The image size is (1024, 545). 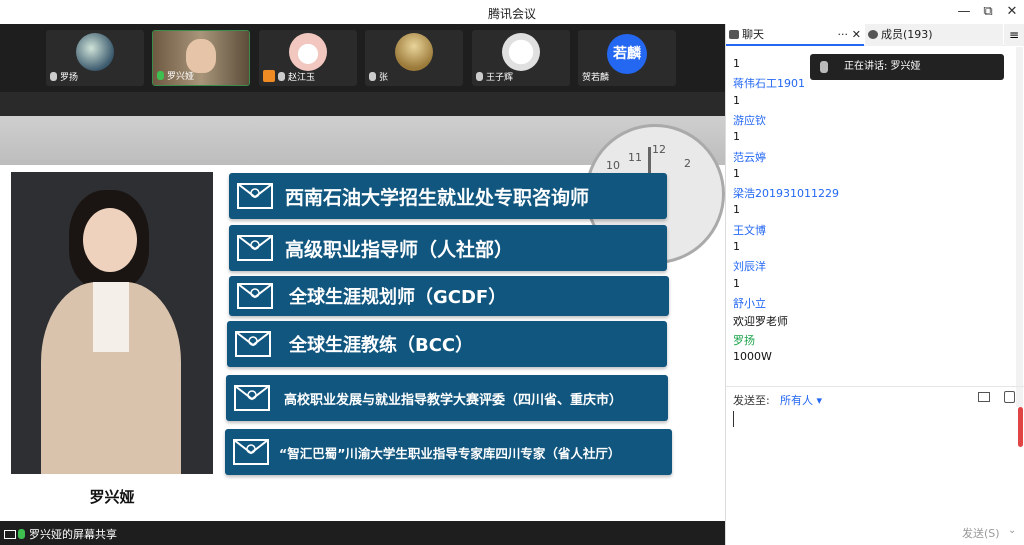 I want to click on credential-banner: 高校职业发展与就业指导教学大赛评委（四川省、重庆市）, so click(x=447, y=398).